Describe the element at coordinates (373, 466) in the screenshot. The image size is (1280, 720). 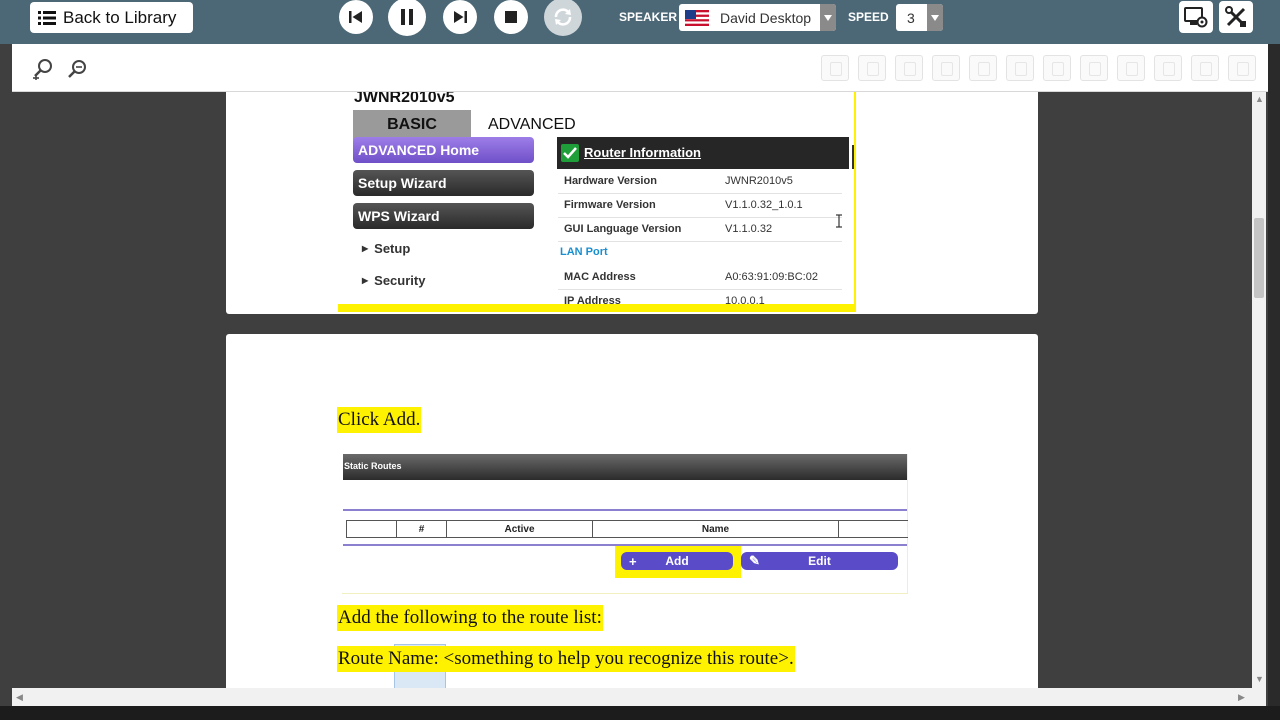
I see `static-routes-title: Static Routes` at that location.